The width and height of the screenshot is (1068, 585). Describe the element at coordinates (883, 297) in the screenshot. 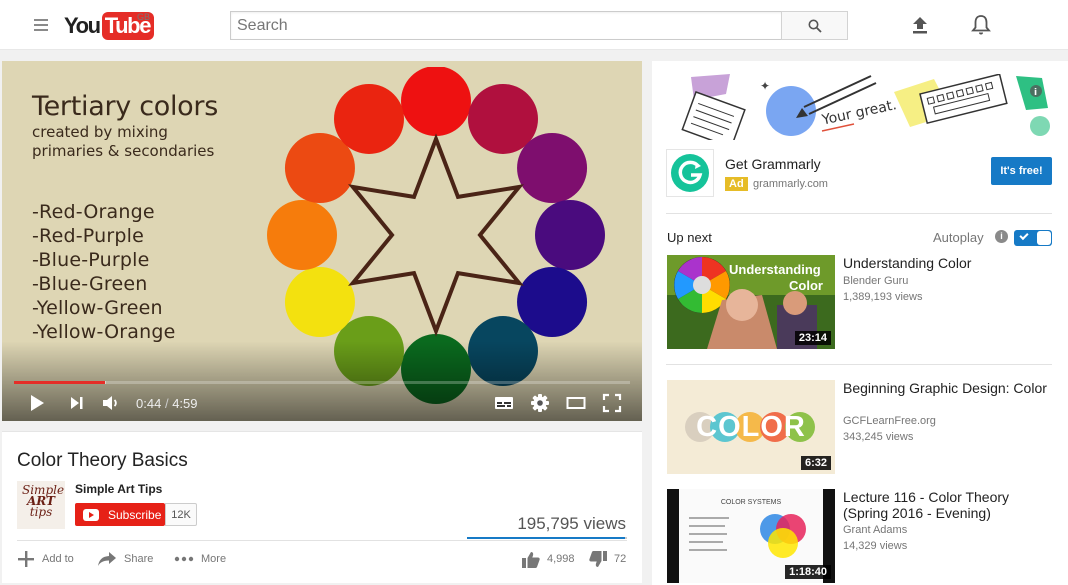

I see `video-views: 1,389,193 views` at that location.